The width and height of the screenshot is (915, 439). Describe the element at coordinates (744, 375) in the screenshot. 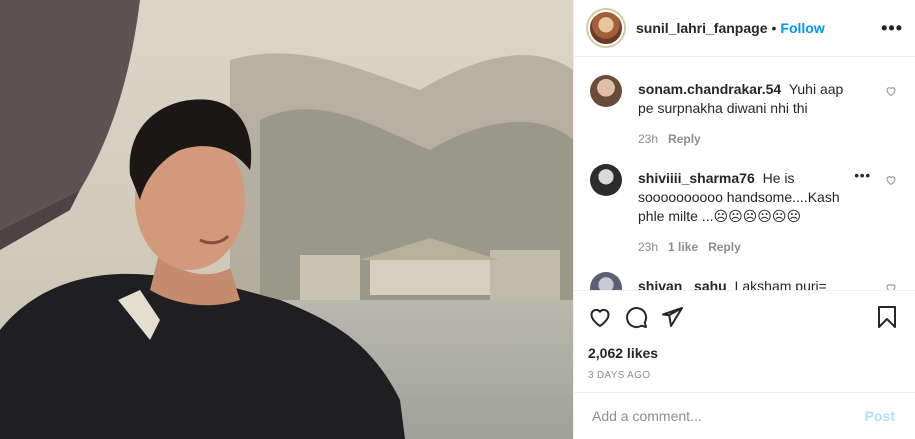

I see `post-timestamp: 3 DAYS AGO` at that location.